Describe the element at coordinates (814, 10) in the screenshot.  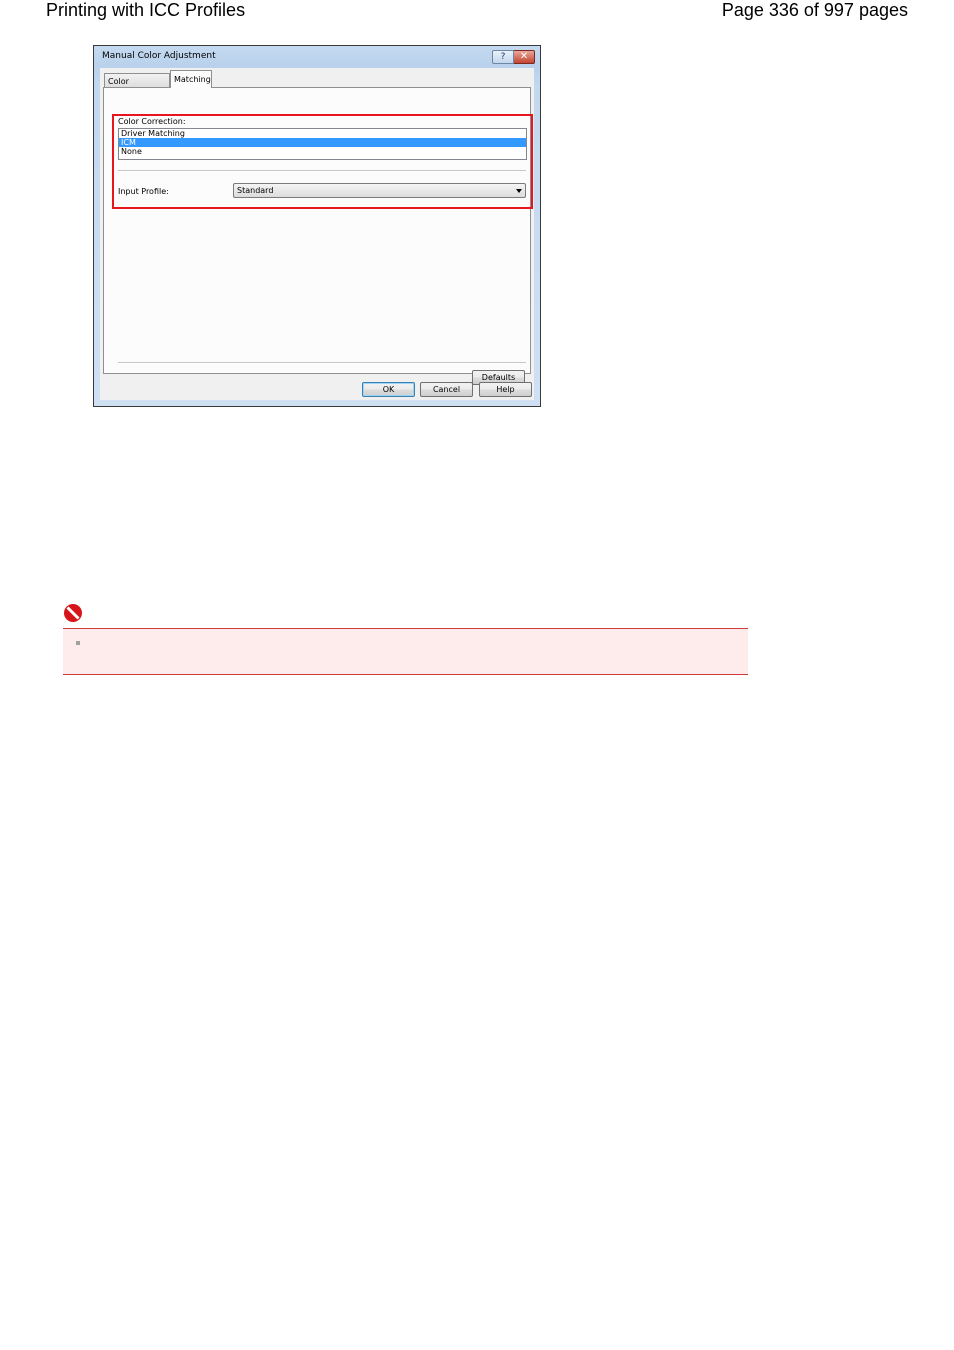
I see `page-number: Page 336 of 997 pages` at that location.